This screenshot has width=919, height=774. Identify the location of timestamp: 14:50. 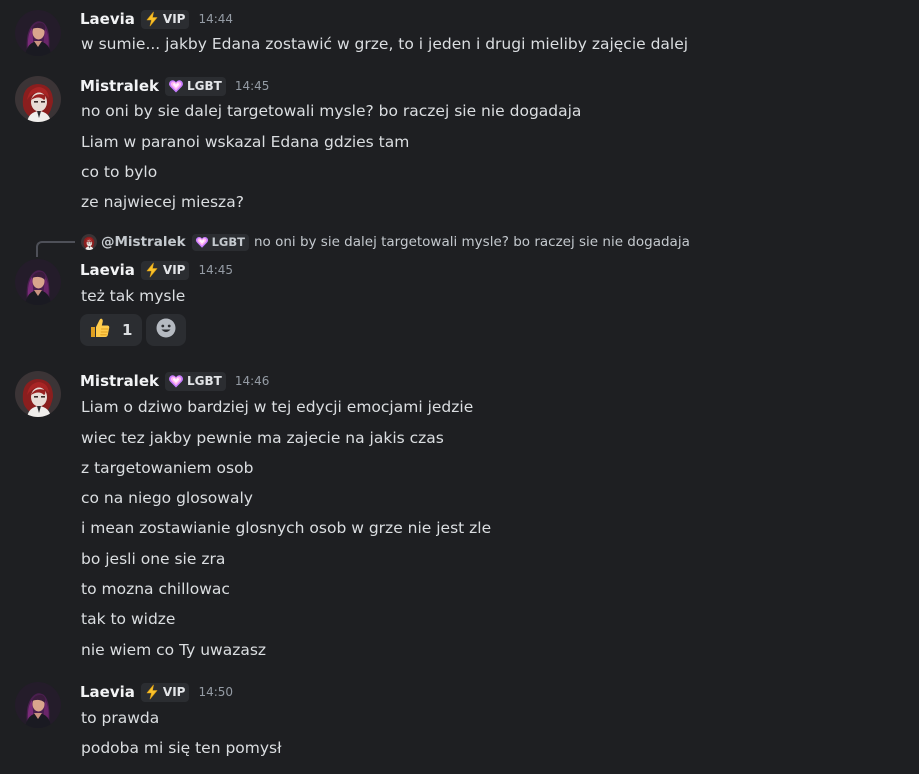
(215, 692).